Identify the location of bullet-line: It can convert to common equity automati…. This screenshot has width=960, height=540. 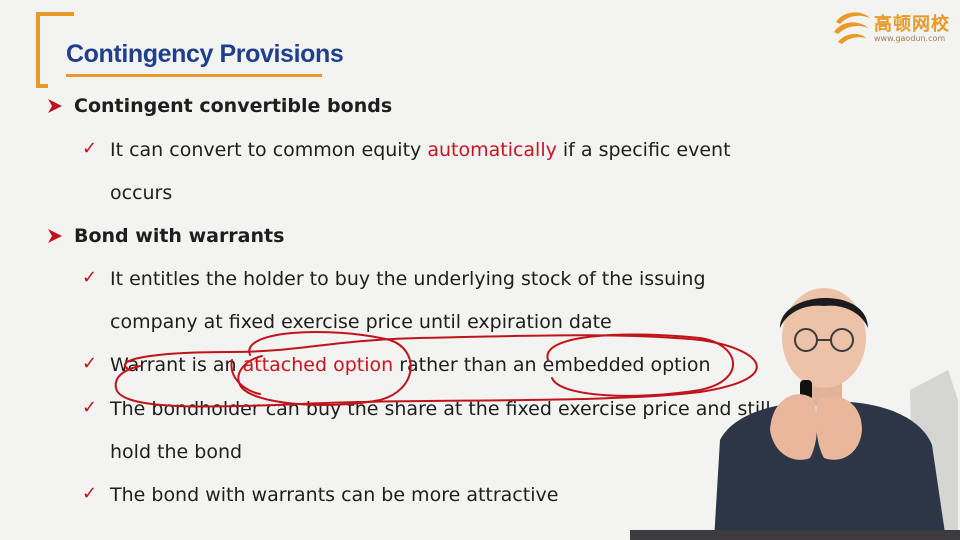
(420, 150).